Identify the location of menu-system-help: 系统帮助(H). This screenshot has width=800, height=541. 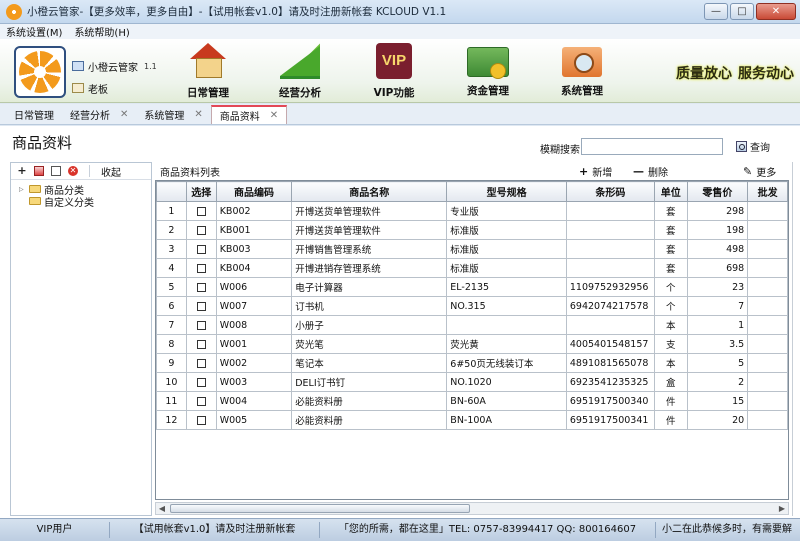
(101, 31).